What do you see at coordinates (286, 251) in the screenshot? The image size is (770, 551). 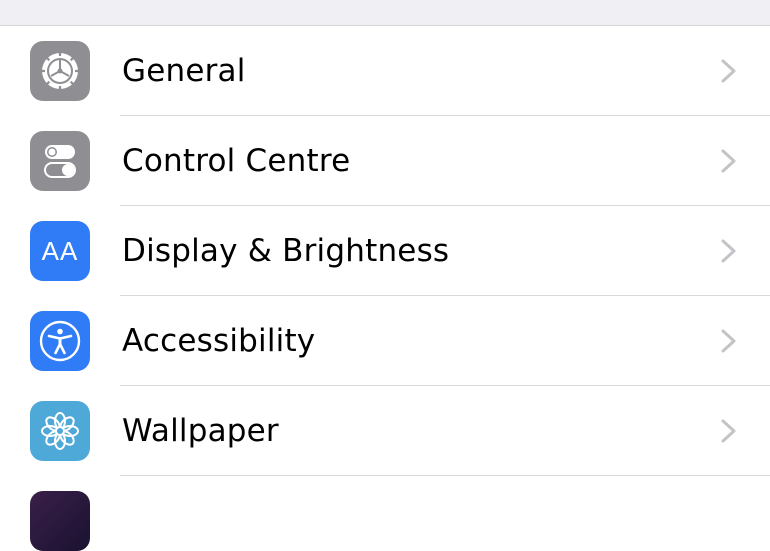 I see `settings-row-label: Display & Brightness` at bounding box center [286, 251].